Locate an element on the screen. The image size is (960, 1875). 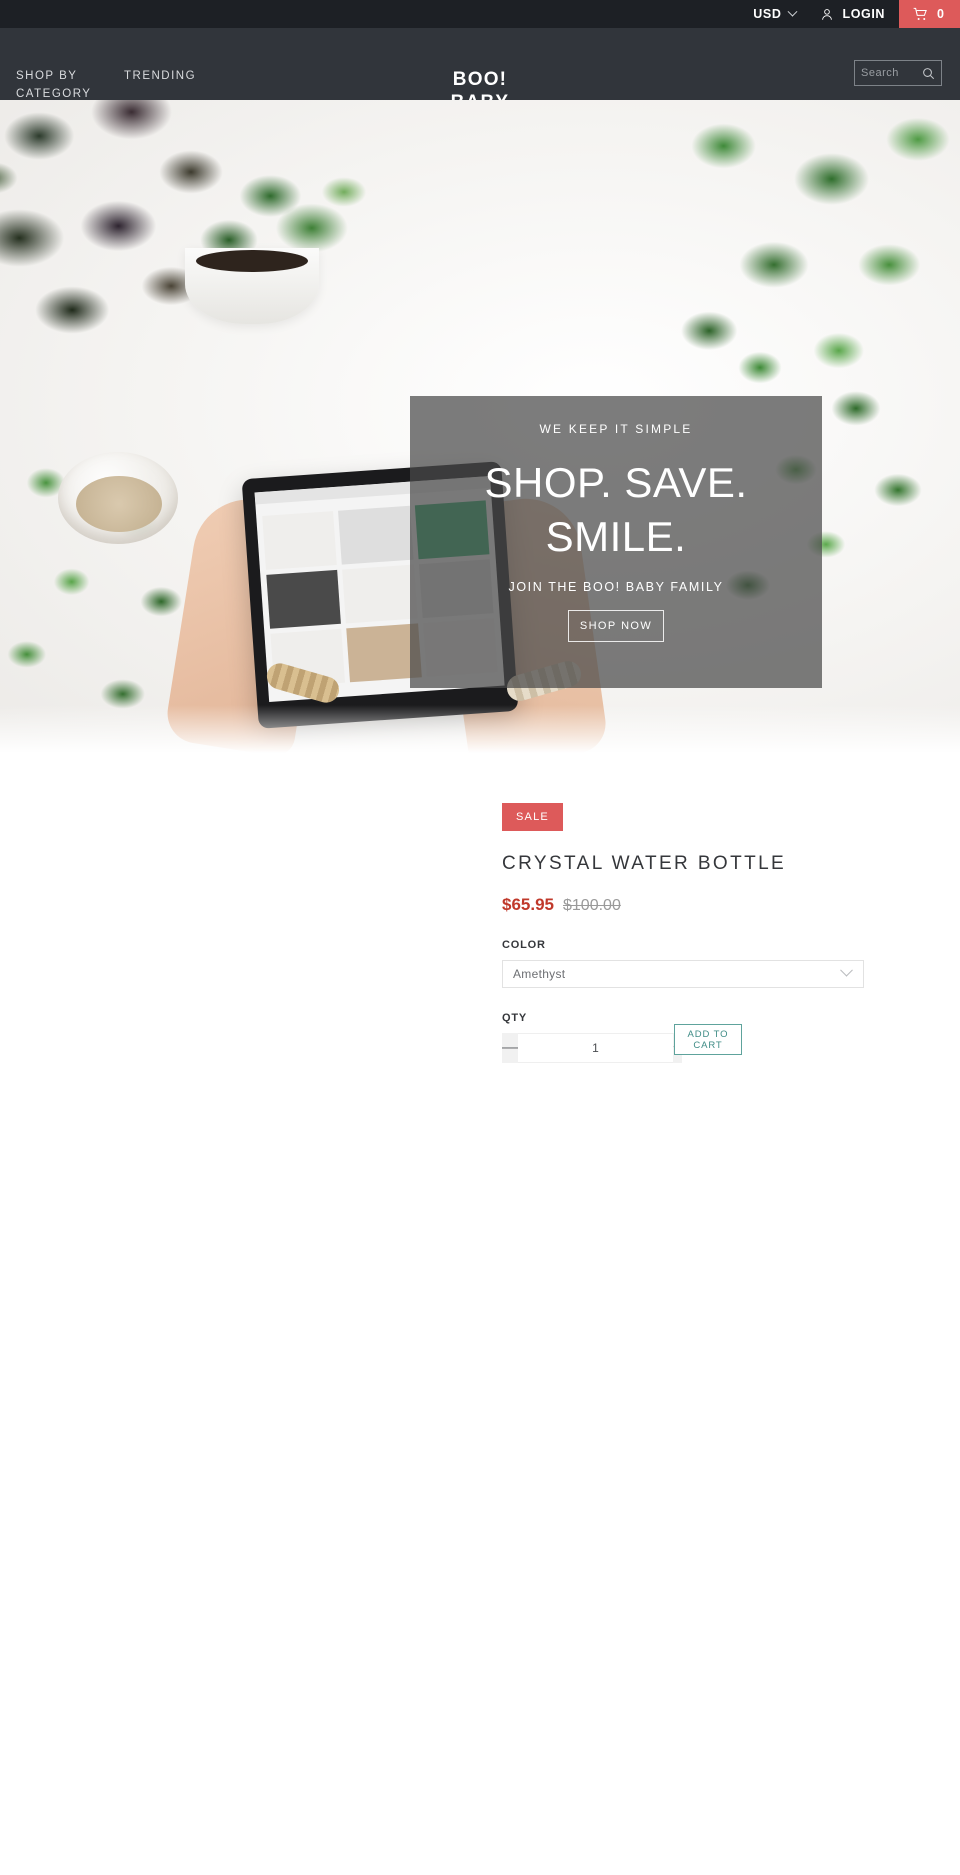
add-to-cart-wrapper: ADD TO CART is located at coordinates (708, 1021).